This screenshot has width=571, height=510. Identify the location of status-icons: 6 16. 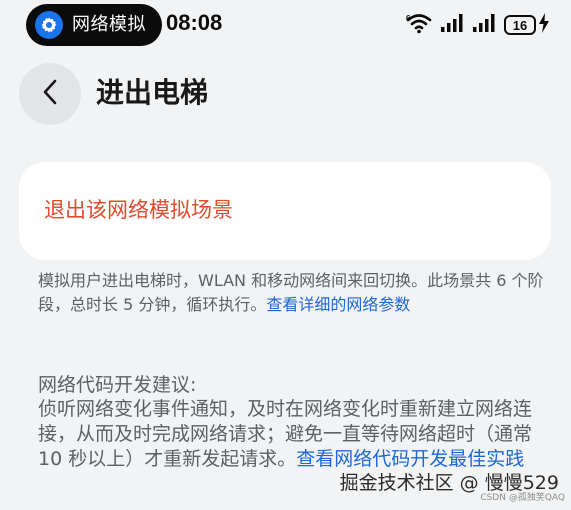
(473, 25).